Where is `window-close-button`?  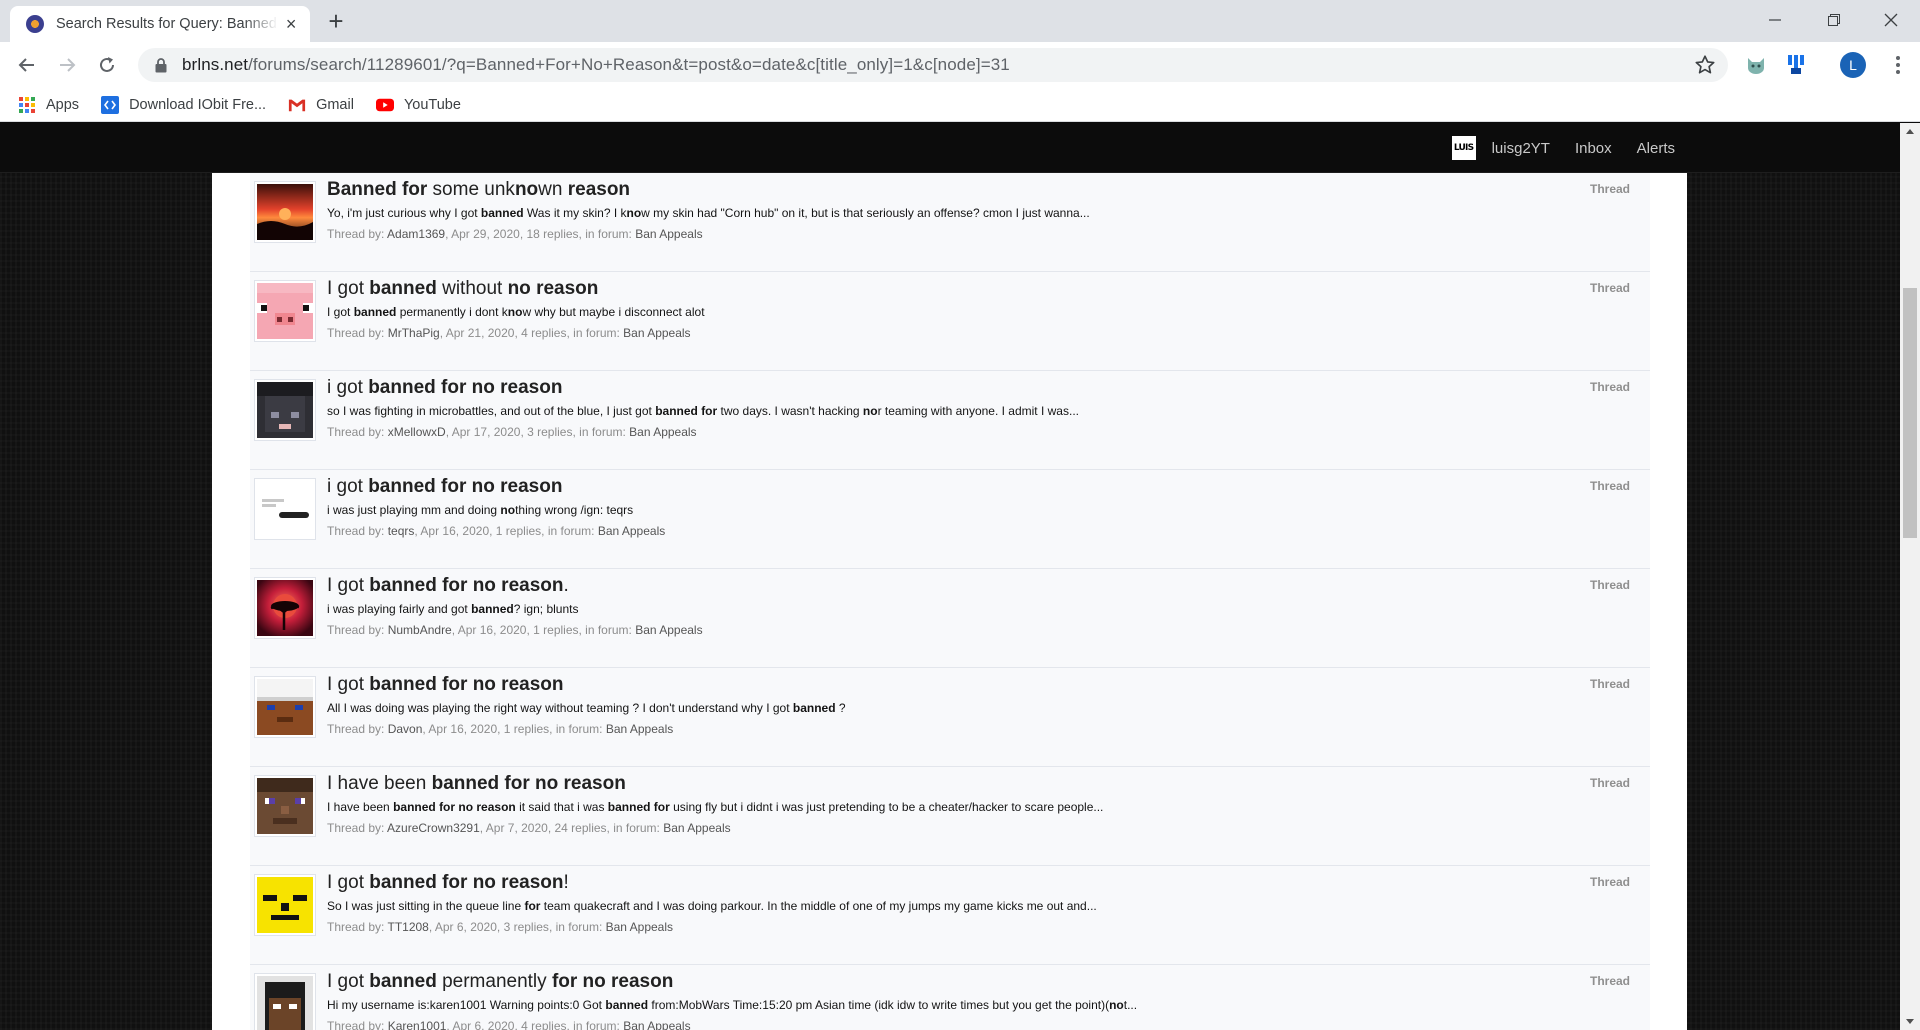 window-close-button is located at coordinates (1891, 20).